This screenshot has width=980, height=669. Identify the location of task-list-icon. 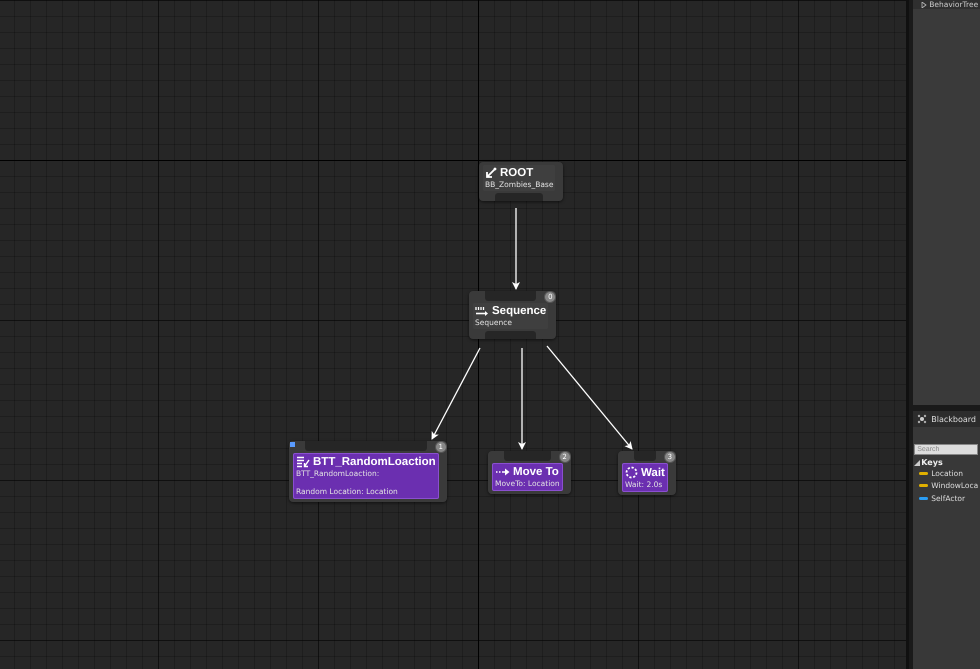
(303, 462).